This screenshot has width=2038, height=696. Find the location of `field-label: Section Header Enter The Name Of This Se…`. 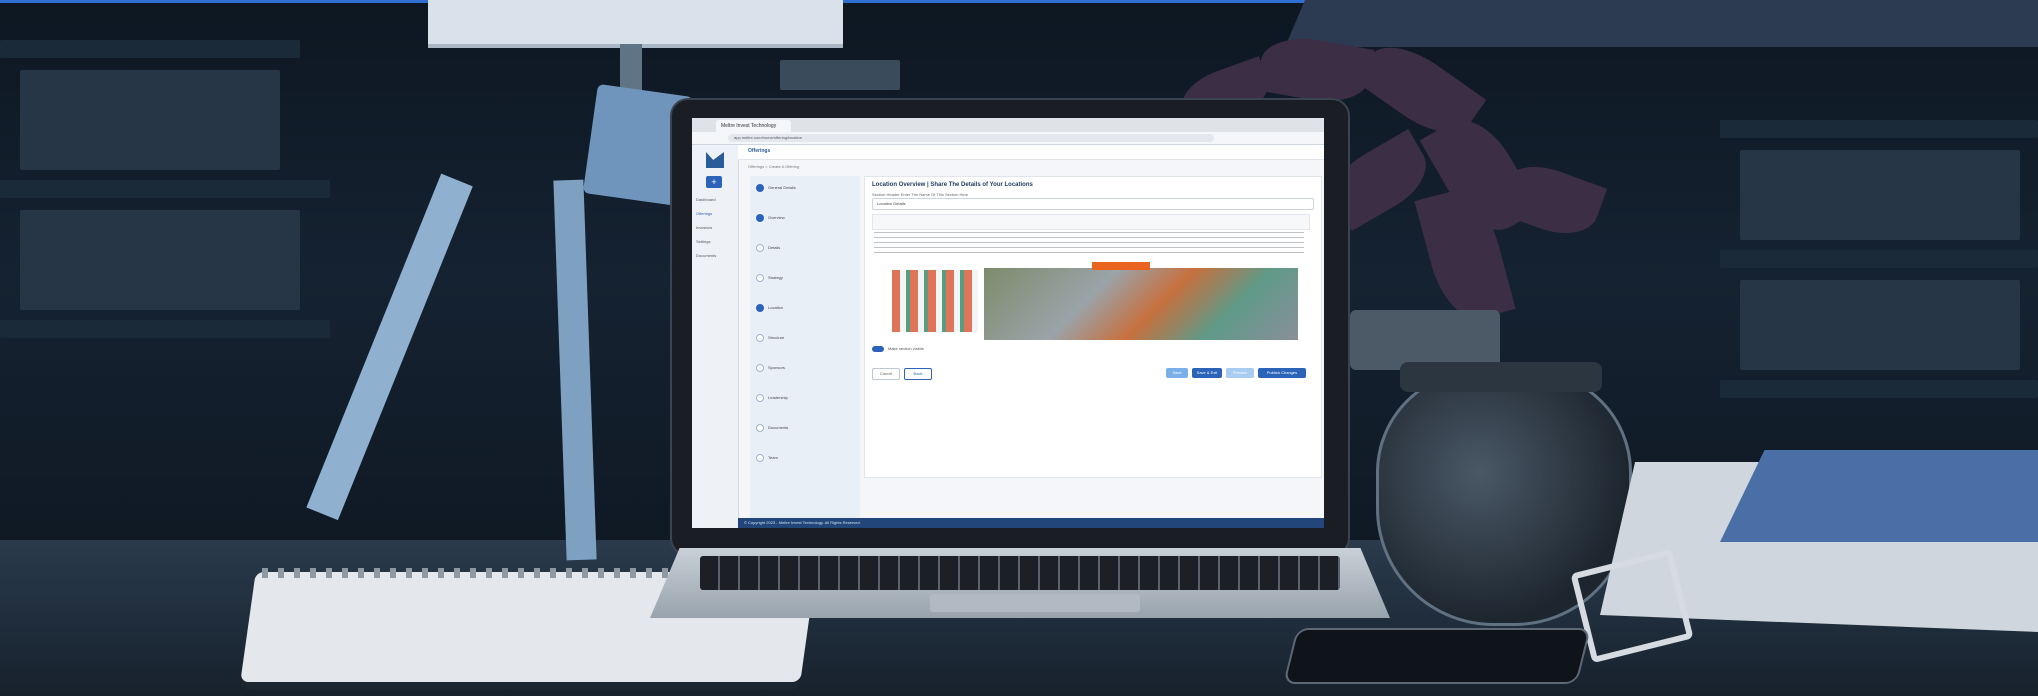

field-label: Section Header Enter The Name Of This Se… is located at coordinates (920, 194).